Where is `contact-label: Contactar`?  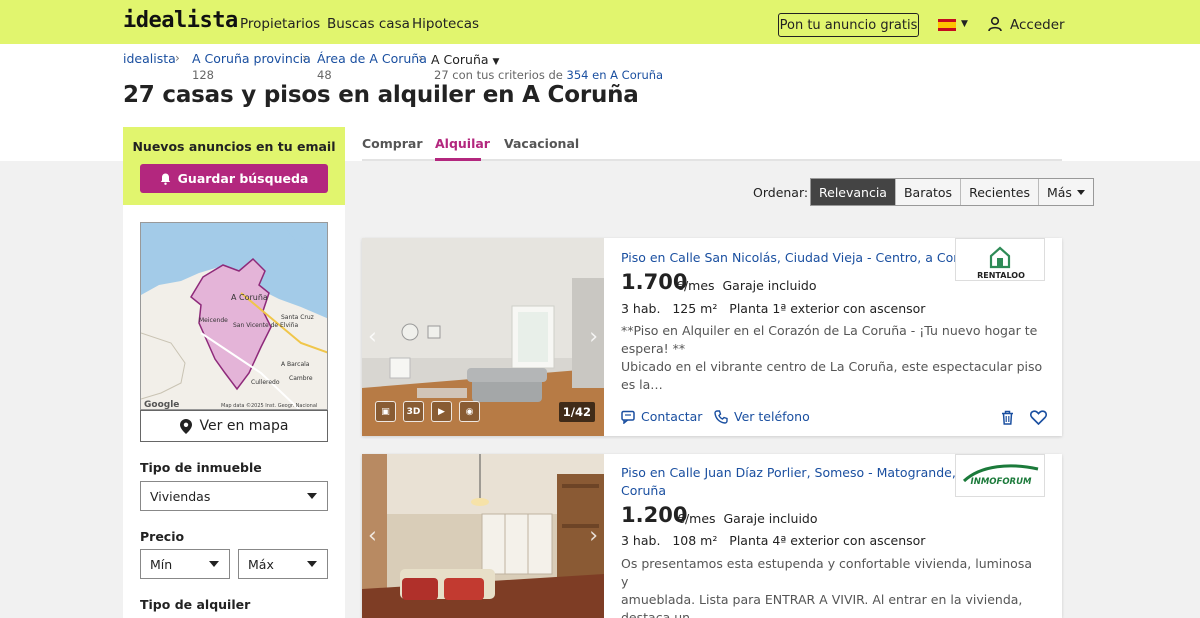
contact-label: Contactar is located at coordinates (672, 416).